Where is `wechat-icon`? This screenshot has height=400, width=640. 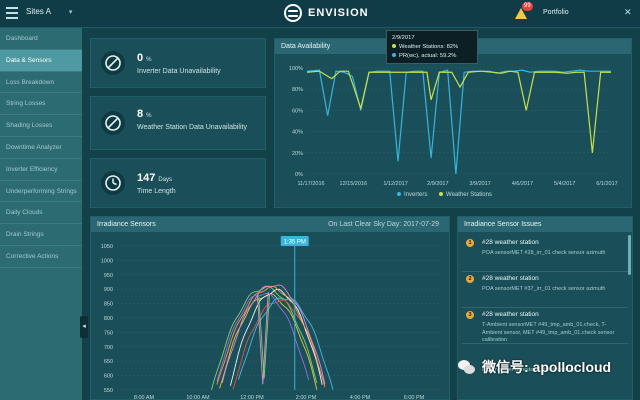 wechat-icon is located at coordinates (467, 367).